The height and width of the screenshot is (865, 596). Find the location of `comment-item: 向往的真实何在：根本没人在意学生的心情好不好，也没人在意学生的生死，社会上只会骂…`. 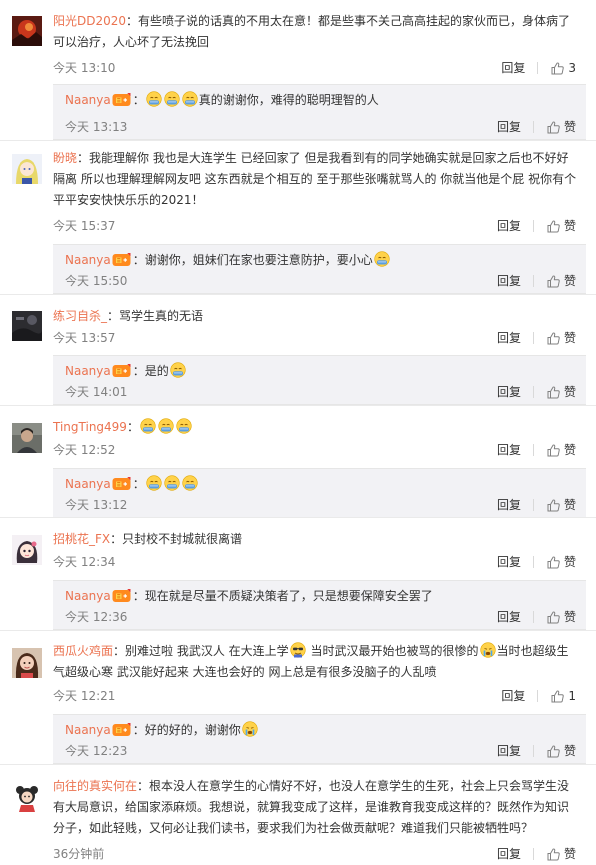

comment-item: 向往的真实何在：根本没人在意学生的心情好不好，也没人在意学生的生死，社会上只会骂… is located at coordinates (298, 815).